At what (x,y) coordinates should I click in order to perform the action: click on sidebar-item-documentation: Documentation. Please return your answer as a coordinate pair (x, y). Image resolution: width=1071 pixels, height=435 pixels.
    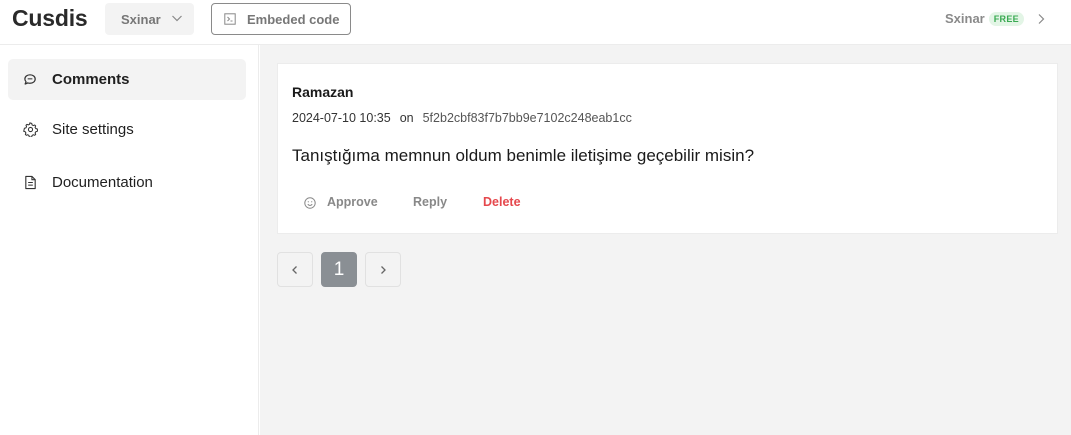
    Looking at the image, I should click on (127, 182).